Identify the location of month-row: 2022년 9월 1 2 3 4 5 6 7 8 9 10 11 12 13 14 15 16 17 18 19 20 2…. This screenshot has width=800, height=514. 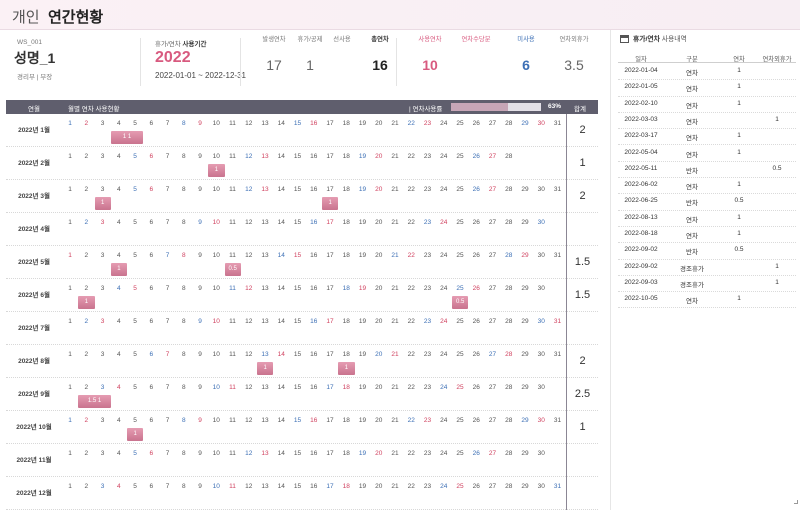
(302, 394).